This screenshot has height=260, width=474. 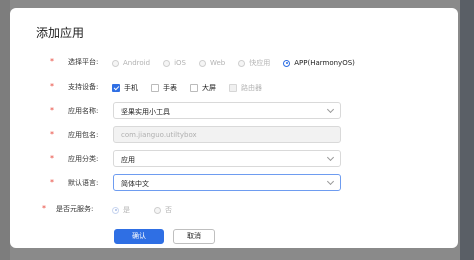 I want to click on device-option-phone: 手机, so click(x=125, y=88).